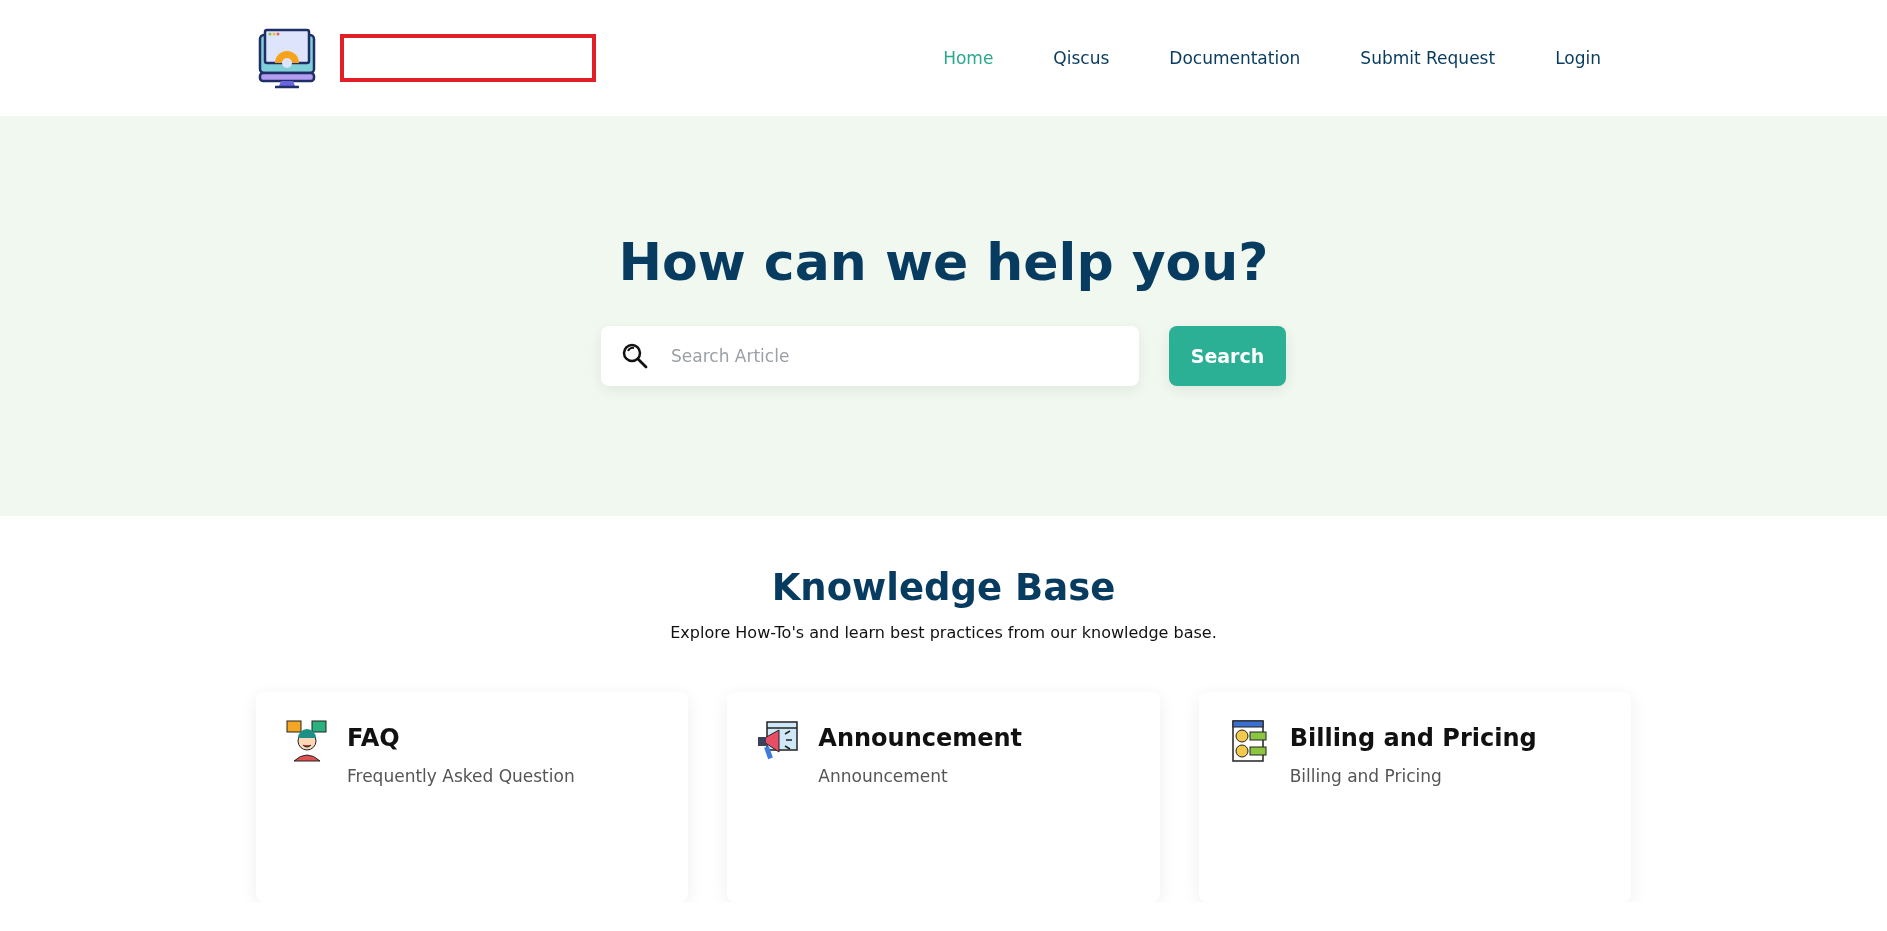  What do you see at coordinates (1413, 738) in the screenshot?
I see `card-title: Billing and Pricing` at bounding box center [1413, 738].